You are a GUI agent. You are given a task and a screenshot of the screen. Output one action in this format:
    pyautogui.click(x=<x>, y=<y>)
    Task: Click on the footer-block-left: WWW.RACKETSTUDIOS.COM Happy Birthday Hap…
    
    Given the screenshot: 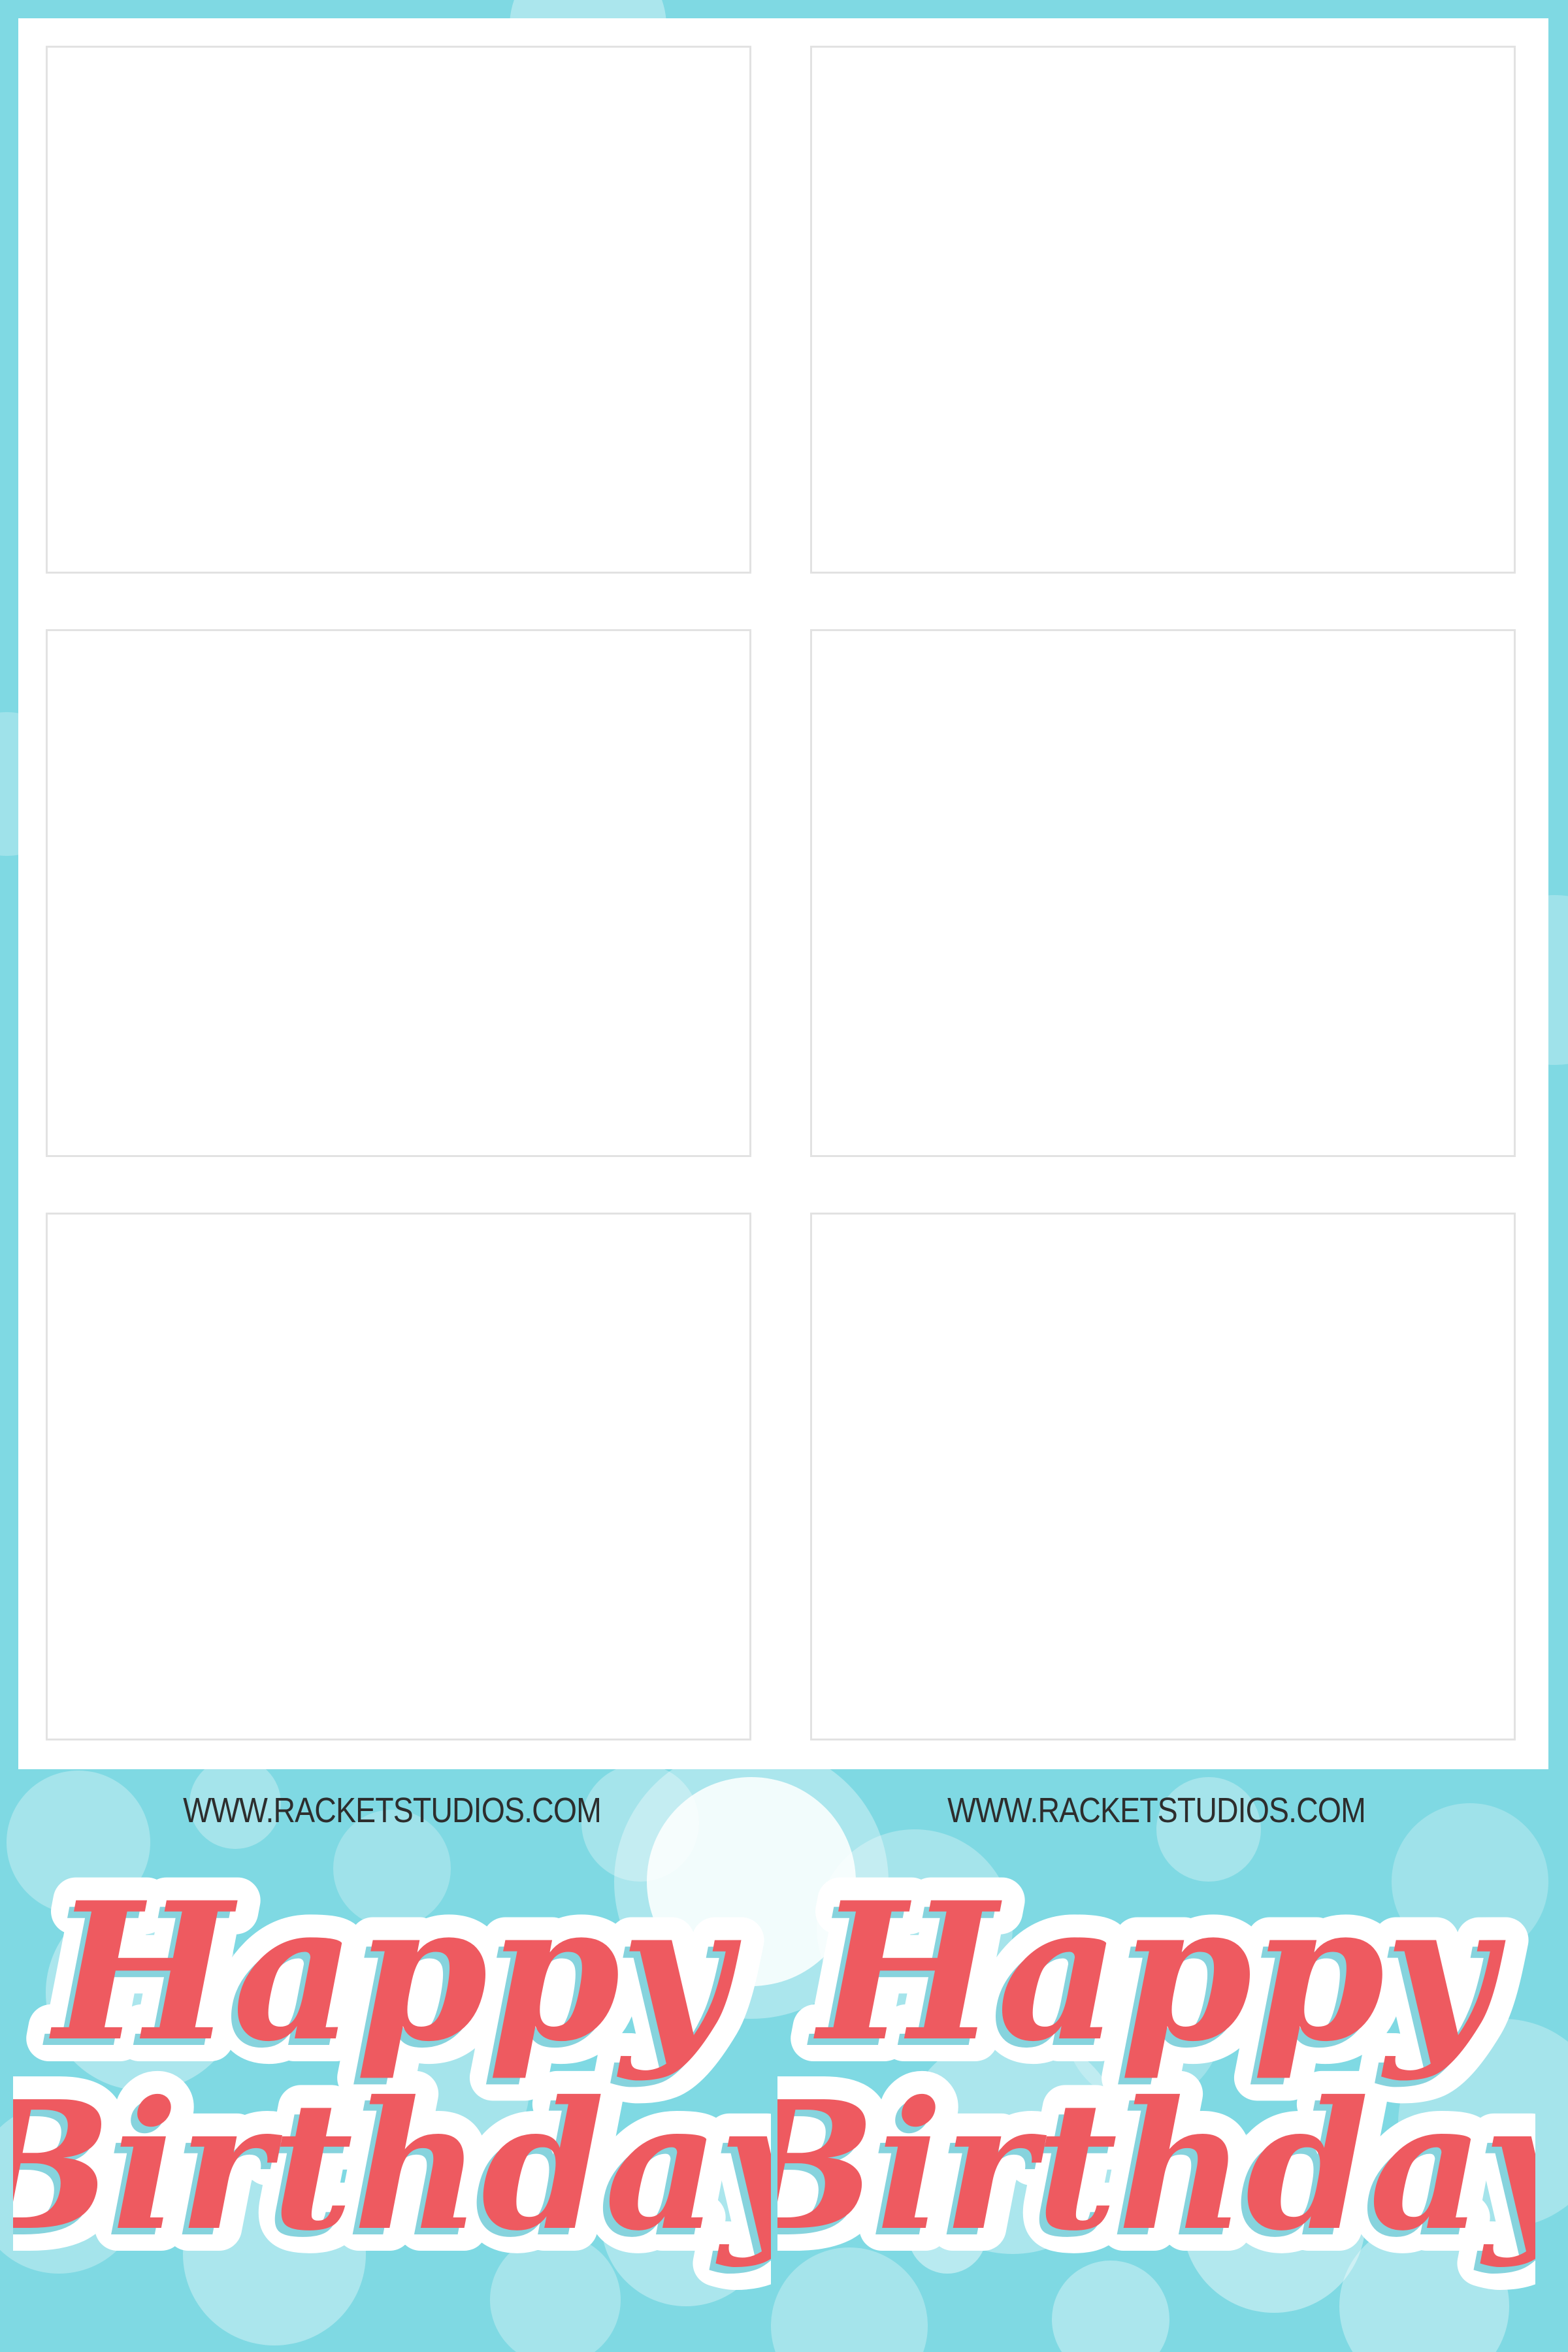 What is the action you would take?
    pyautogui.click(x=392, y=2051)
    